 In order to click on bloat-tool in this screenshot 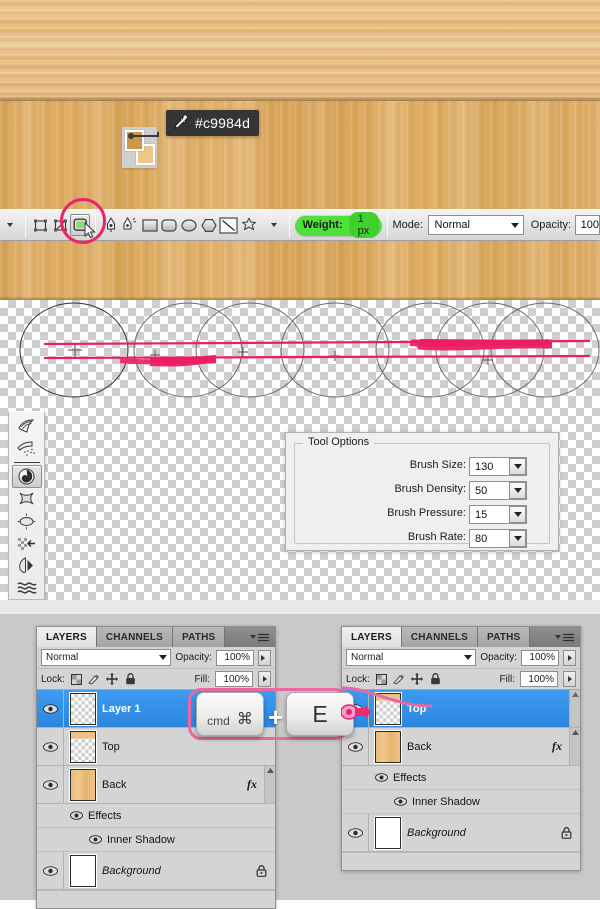, I will do `click(27, 521)`.